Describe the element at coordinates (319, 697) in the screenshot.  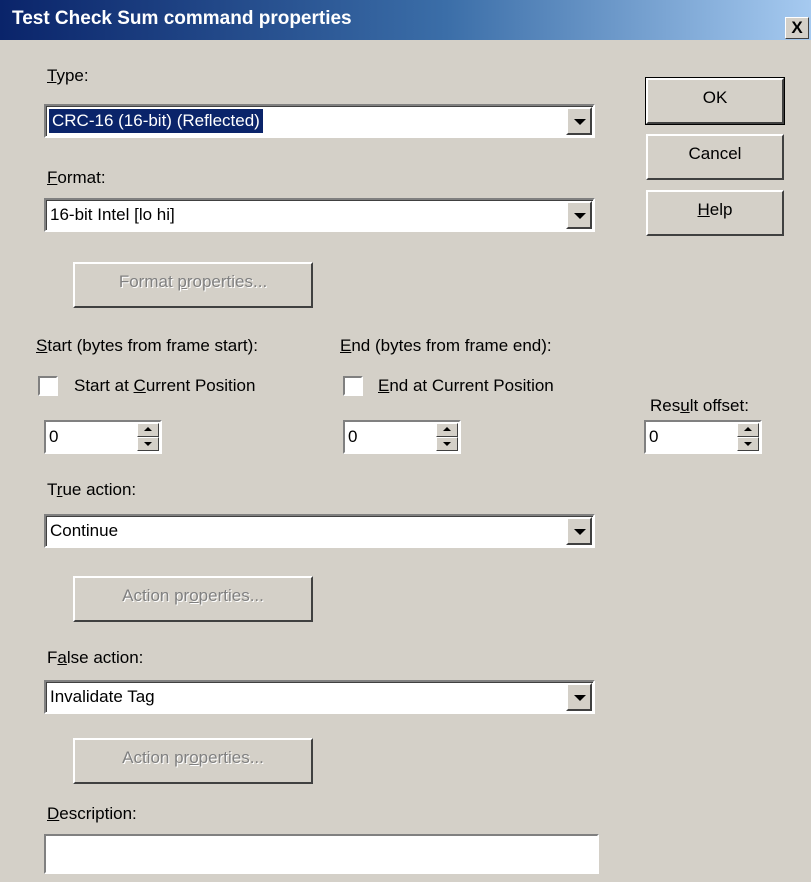
I see `false-action-select: Invalidate Tag` at that location.